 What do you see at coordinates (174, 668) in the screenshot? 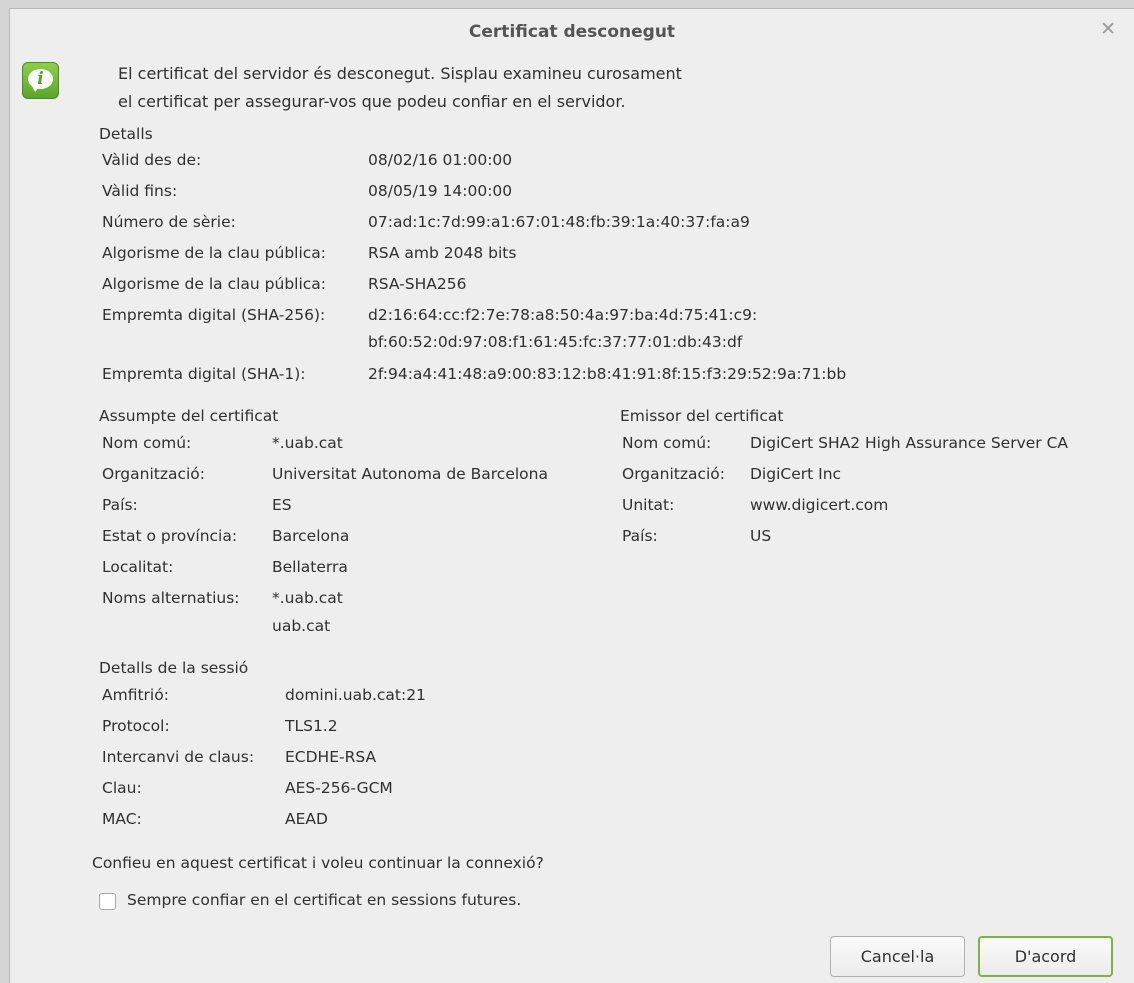
I see `session-heading: Detalls de la sessió` at bounding box center [174, 668].